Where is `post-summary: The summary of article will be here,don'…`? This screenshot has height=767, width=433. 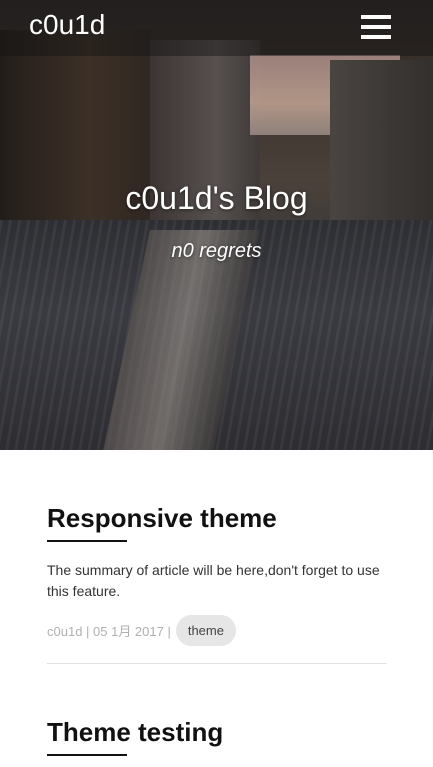 post-summary: The summary of article will be here,don'… is located at coordinates (213, 580).